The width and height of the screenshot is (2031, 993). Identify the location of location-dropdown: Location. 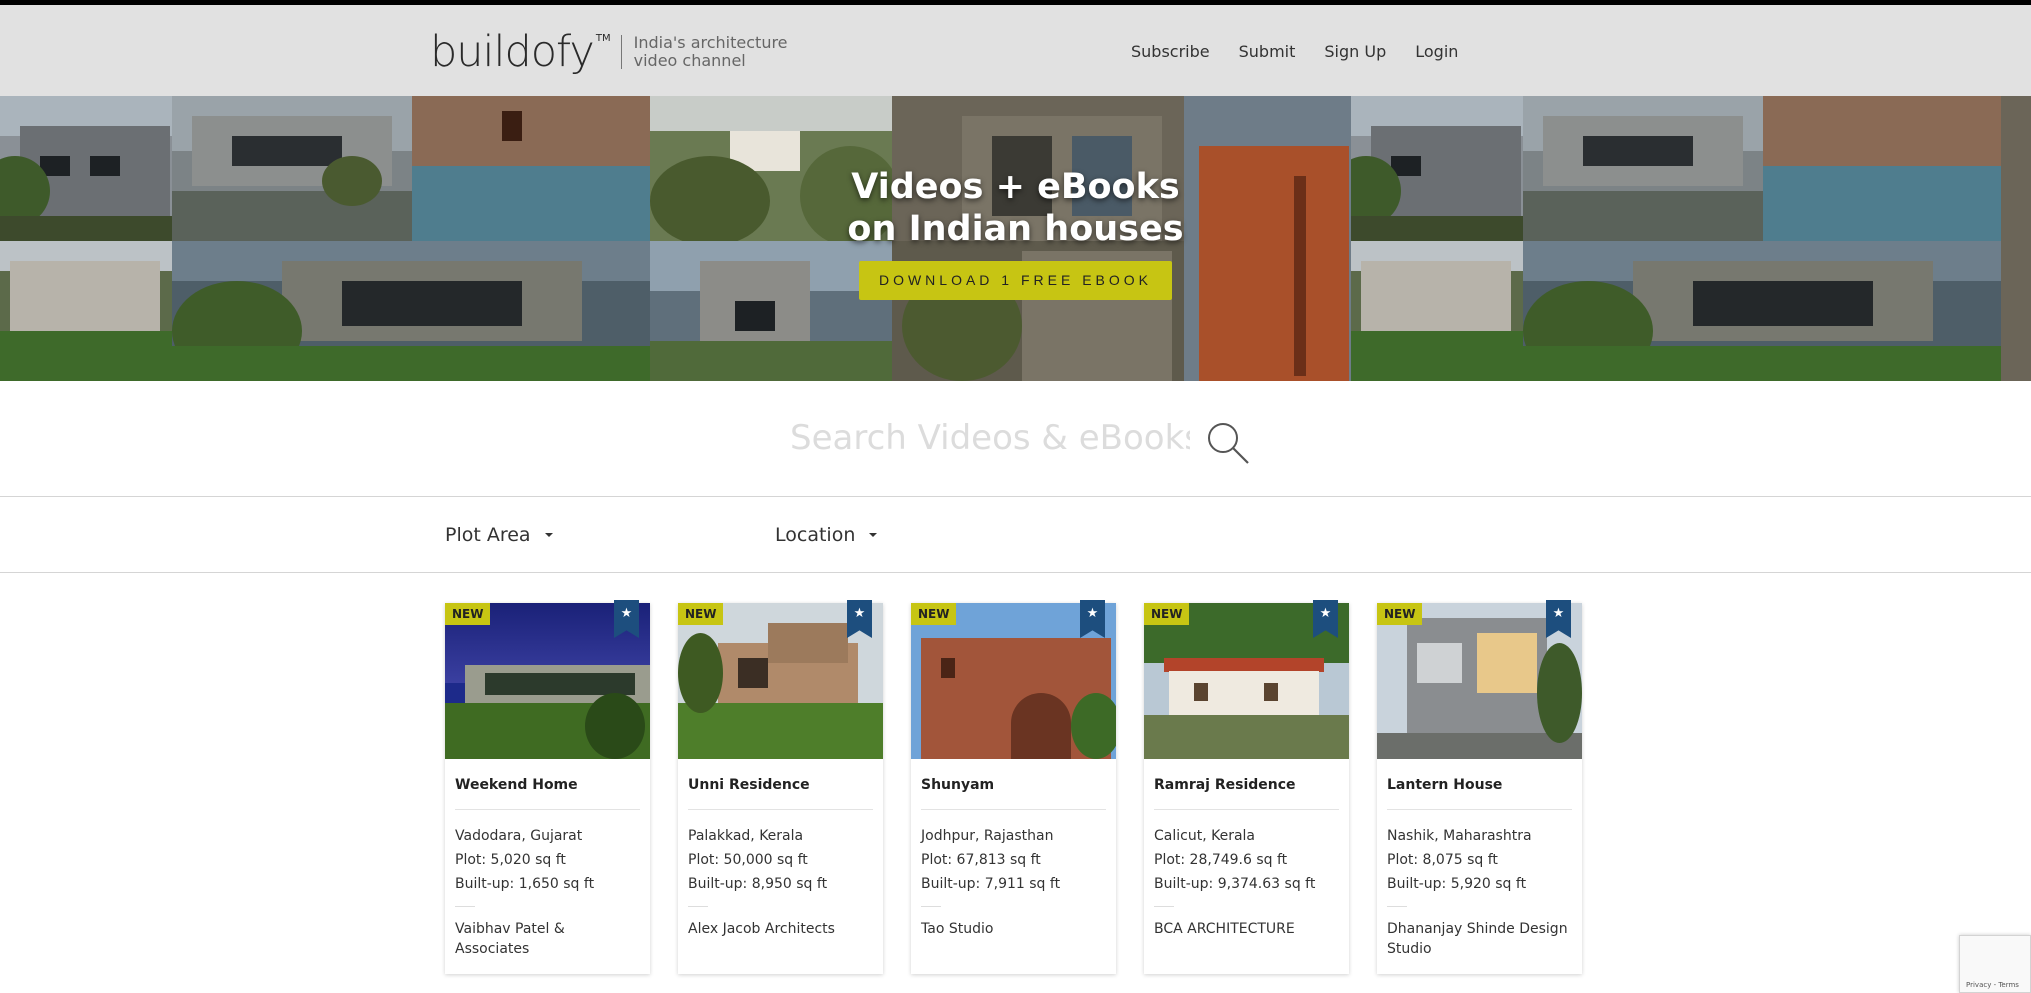
(826, 535).